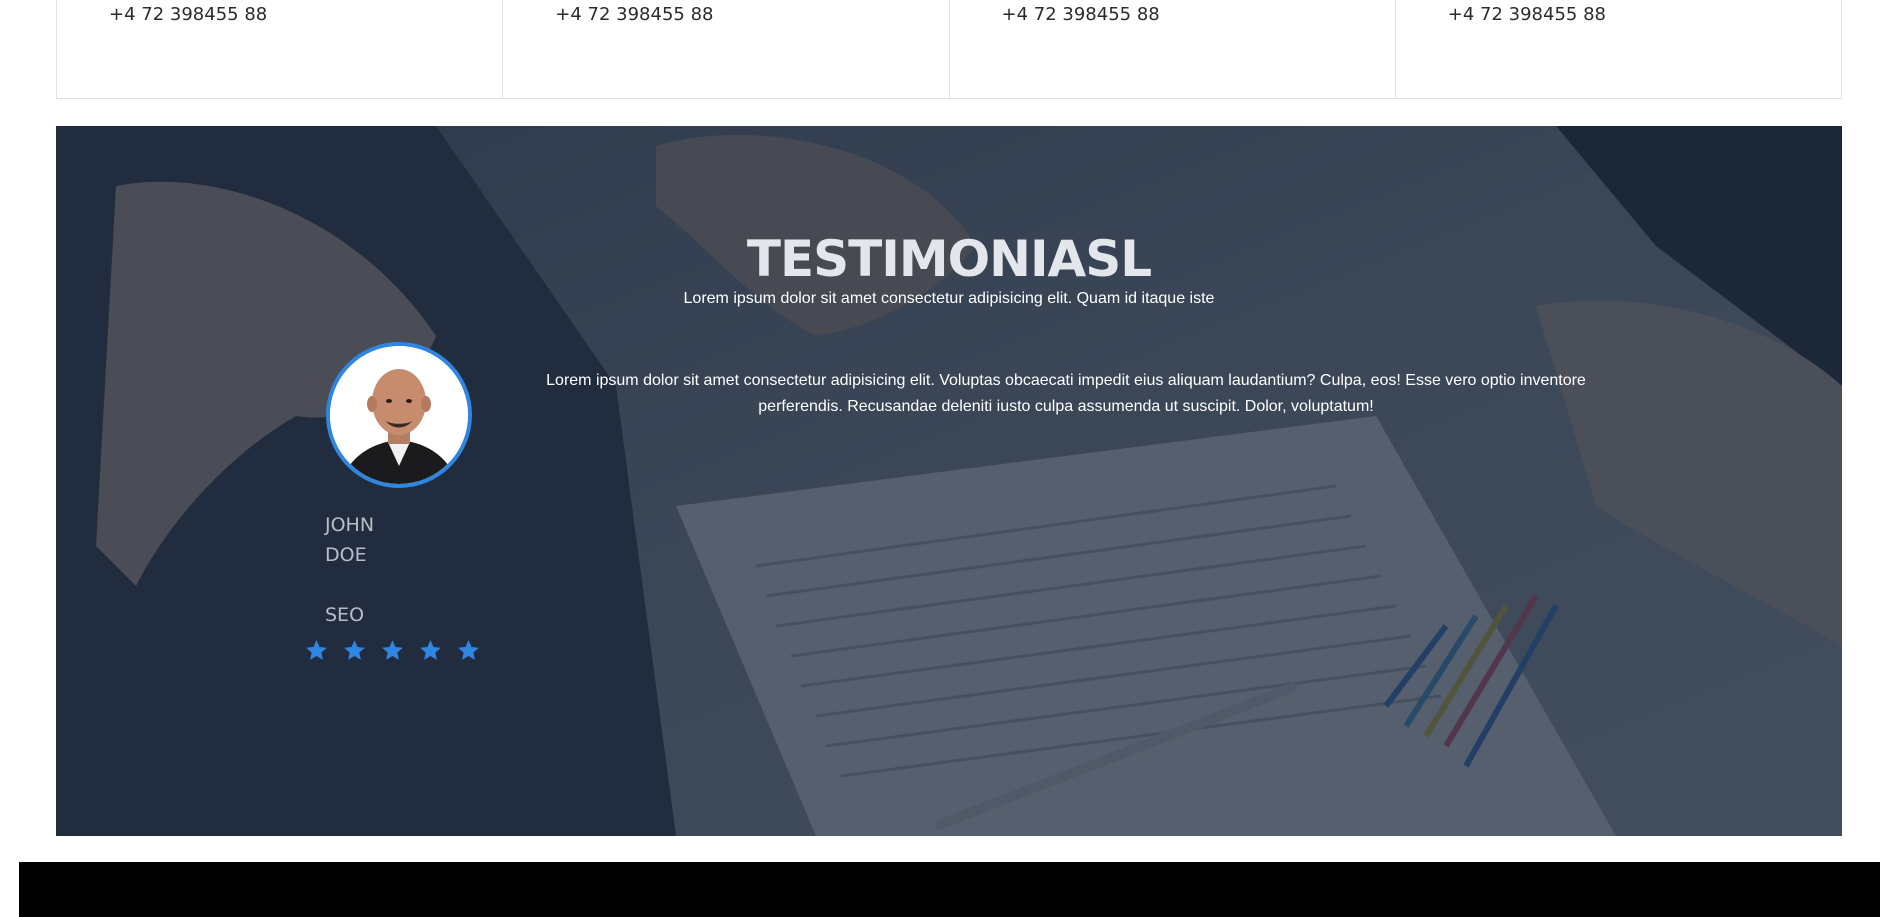 This screenshot has width=1895, height=917. I want to click on footer-bar, so click(949, 889).